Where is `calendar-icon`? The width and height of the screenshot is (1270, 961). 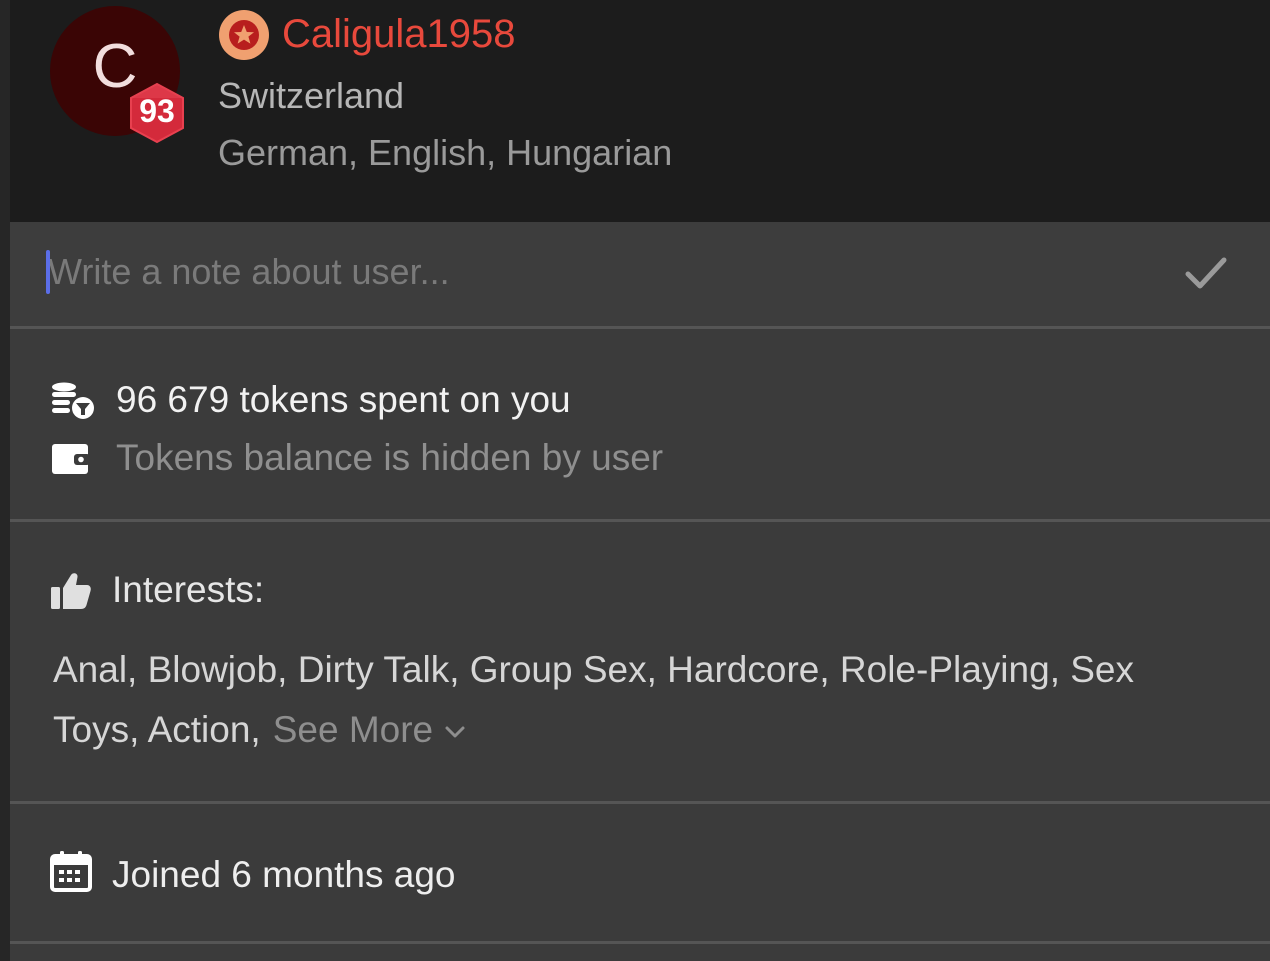 calendar-icon is located at coordinates (71, 871).